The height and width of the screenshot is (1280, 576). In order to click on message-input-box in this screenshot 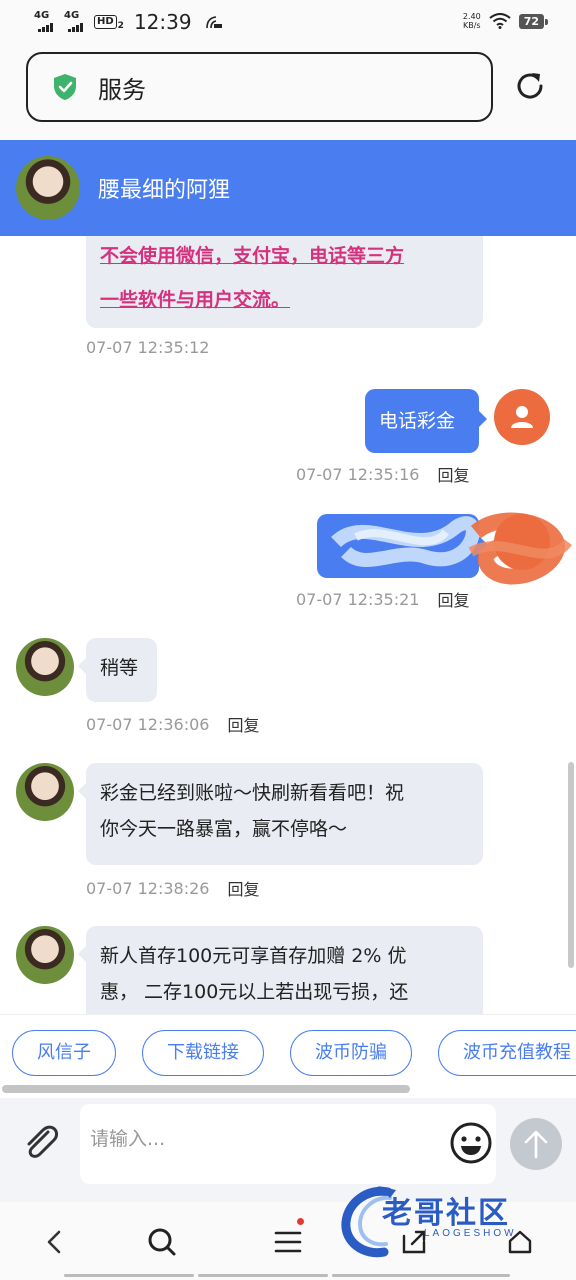, I will do `click(288, 1144)`.